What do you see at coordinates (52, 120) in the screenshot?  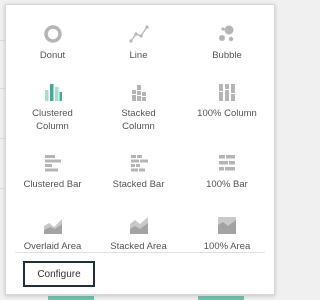 I see `chart-type-label: Clustered Column` at bounding box center [52, 120].